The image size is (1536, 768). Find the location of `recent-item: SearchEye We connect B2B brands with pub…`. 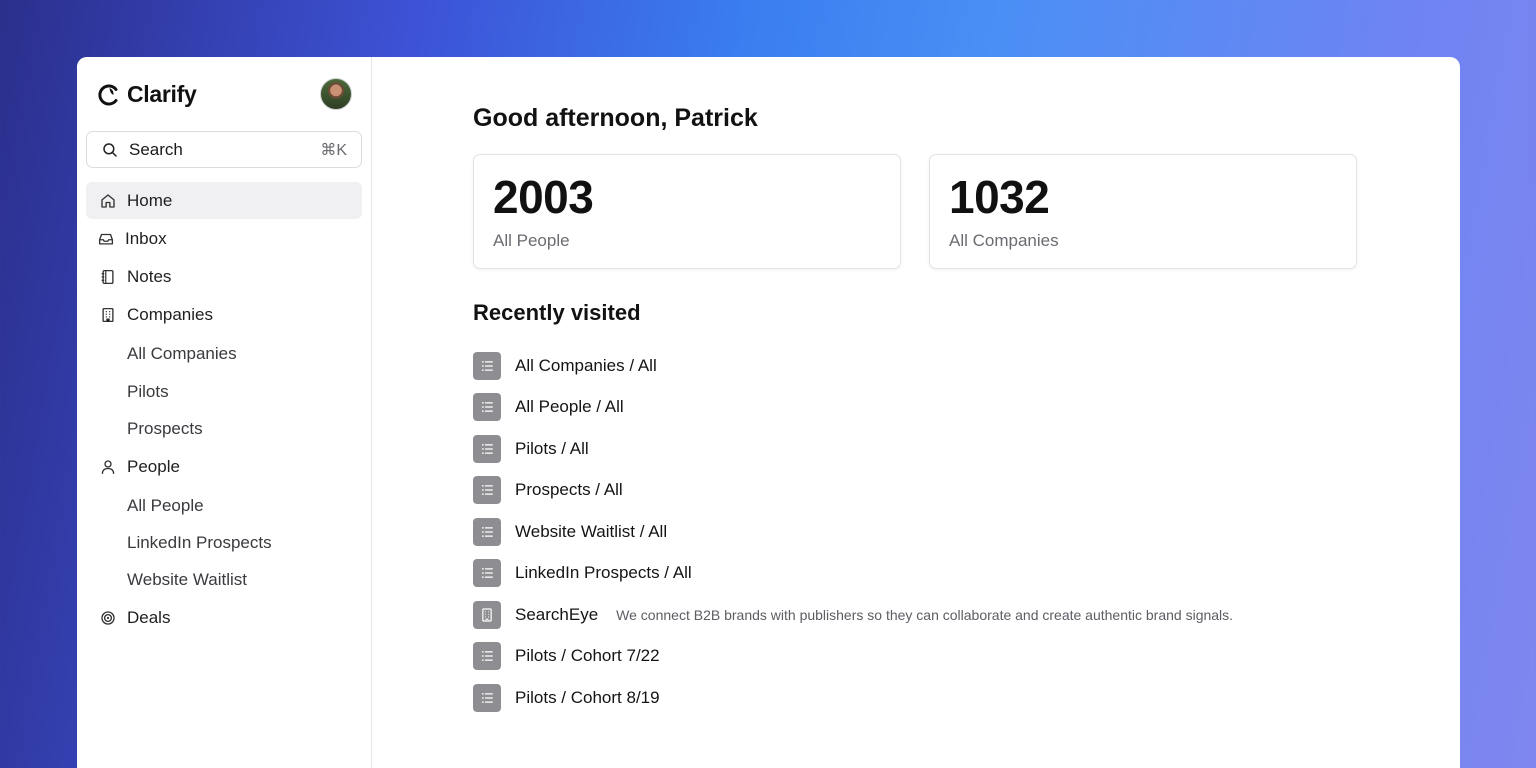

recent-item: SearchEye We connect B2B brands with pub… is located at coordinates (953, 615).